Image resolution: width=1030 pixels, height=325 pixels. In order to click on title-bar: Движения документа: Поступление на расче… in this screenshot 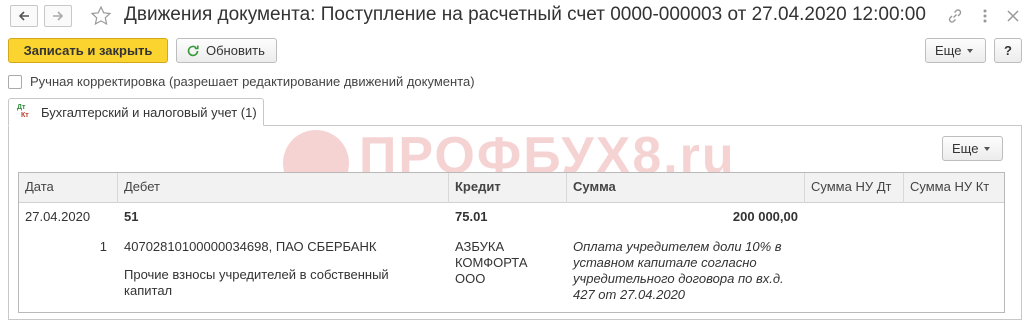, I will do `click(515, 17)`.